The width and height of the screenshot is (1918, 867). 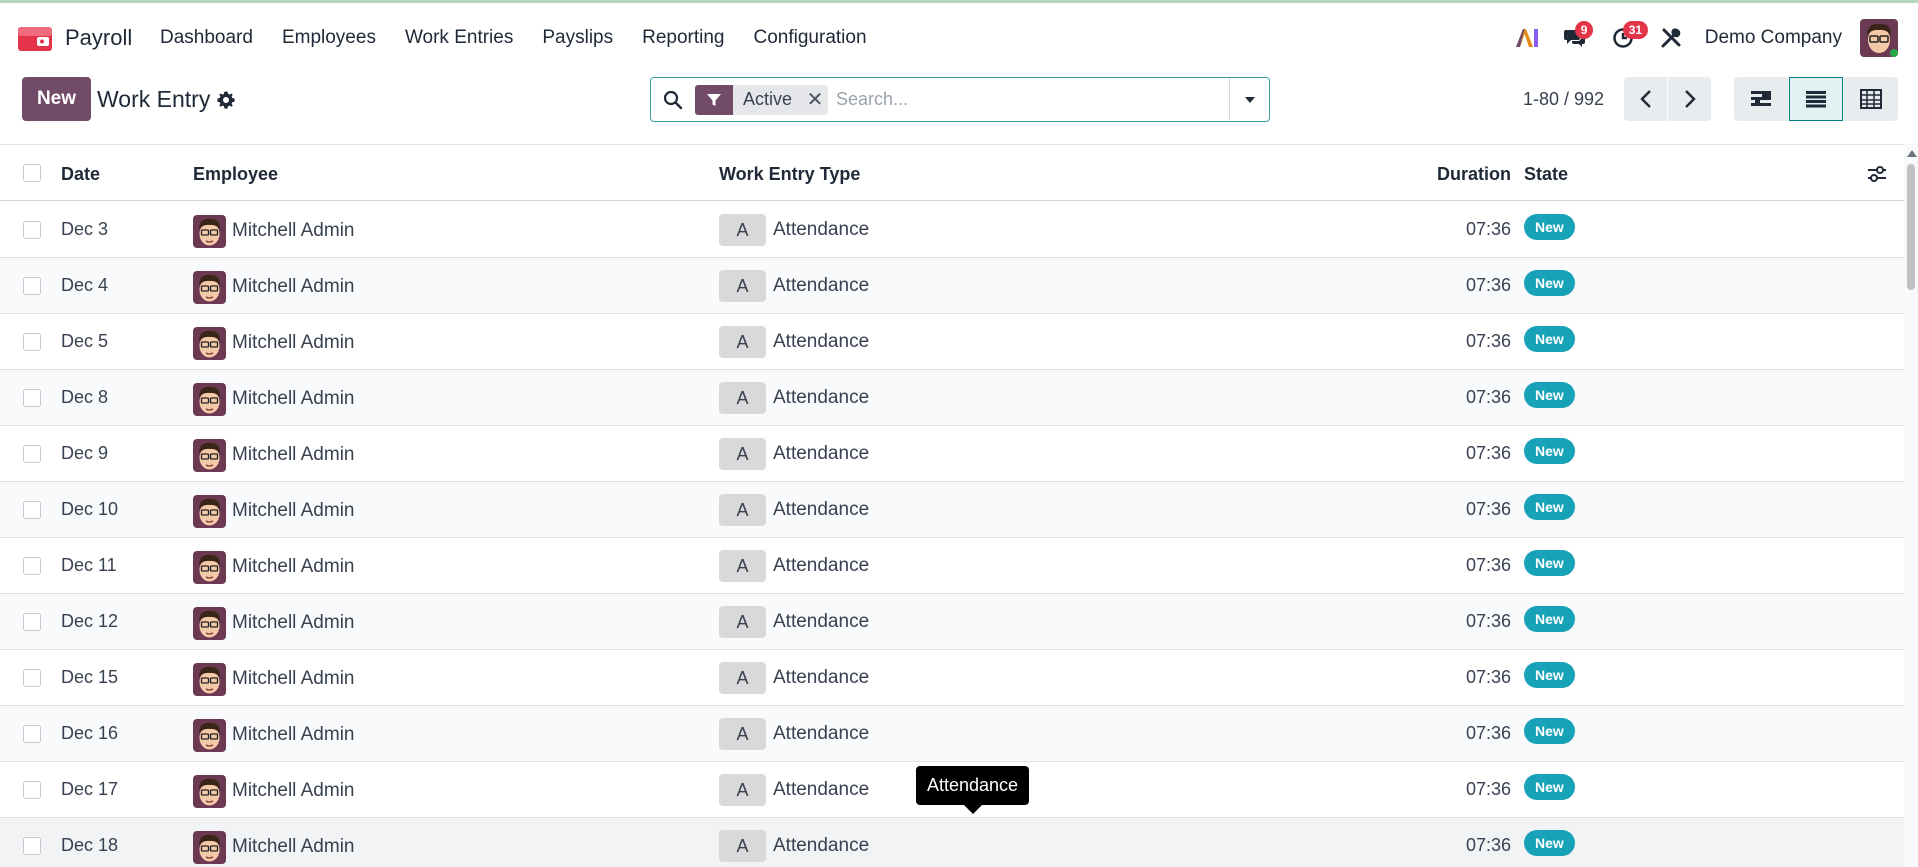 I want to click on activities-icon: 31, so click(x=1626, y=38).